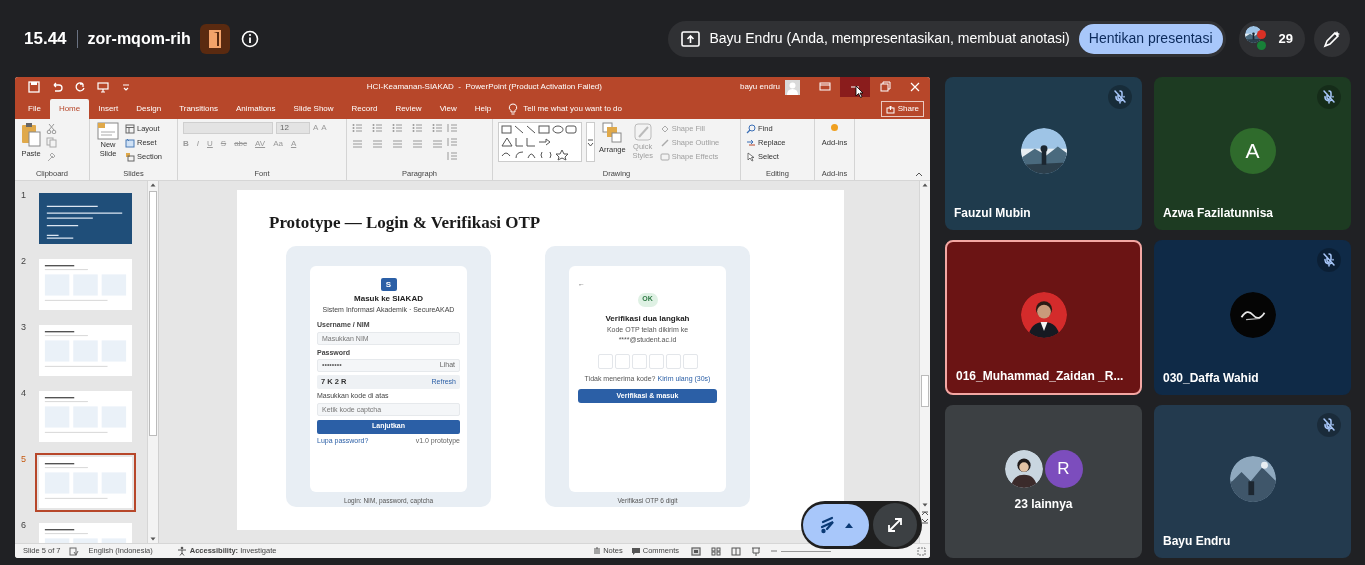 This screenshot has width=1365, height=565. I want to click on reading-view-icon, so click(736, 551).